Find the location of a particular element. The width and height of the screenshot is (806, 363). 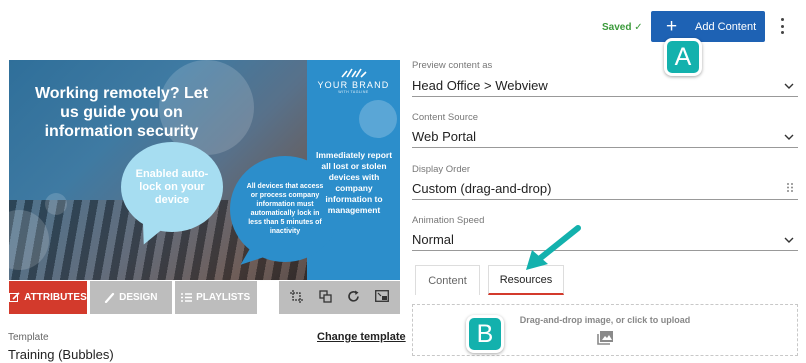

editor-tabs: ATTRIBUTES DESIGN PLAYLISTS is located at coordinates (204, 297).